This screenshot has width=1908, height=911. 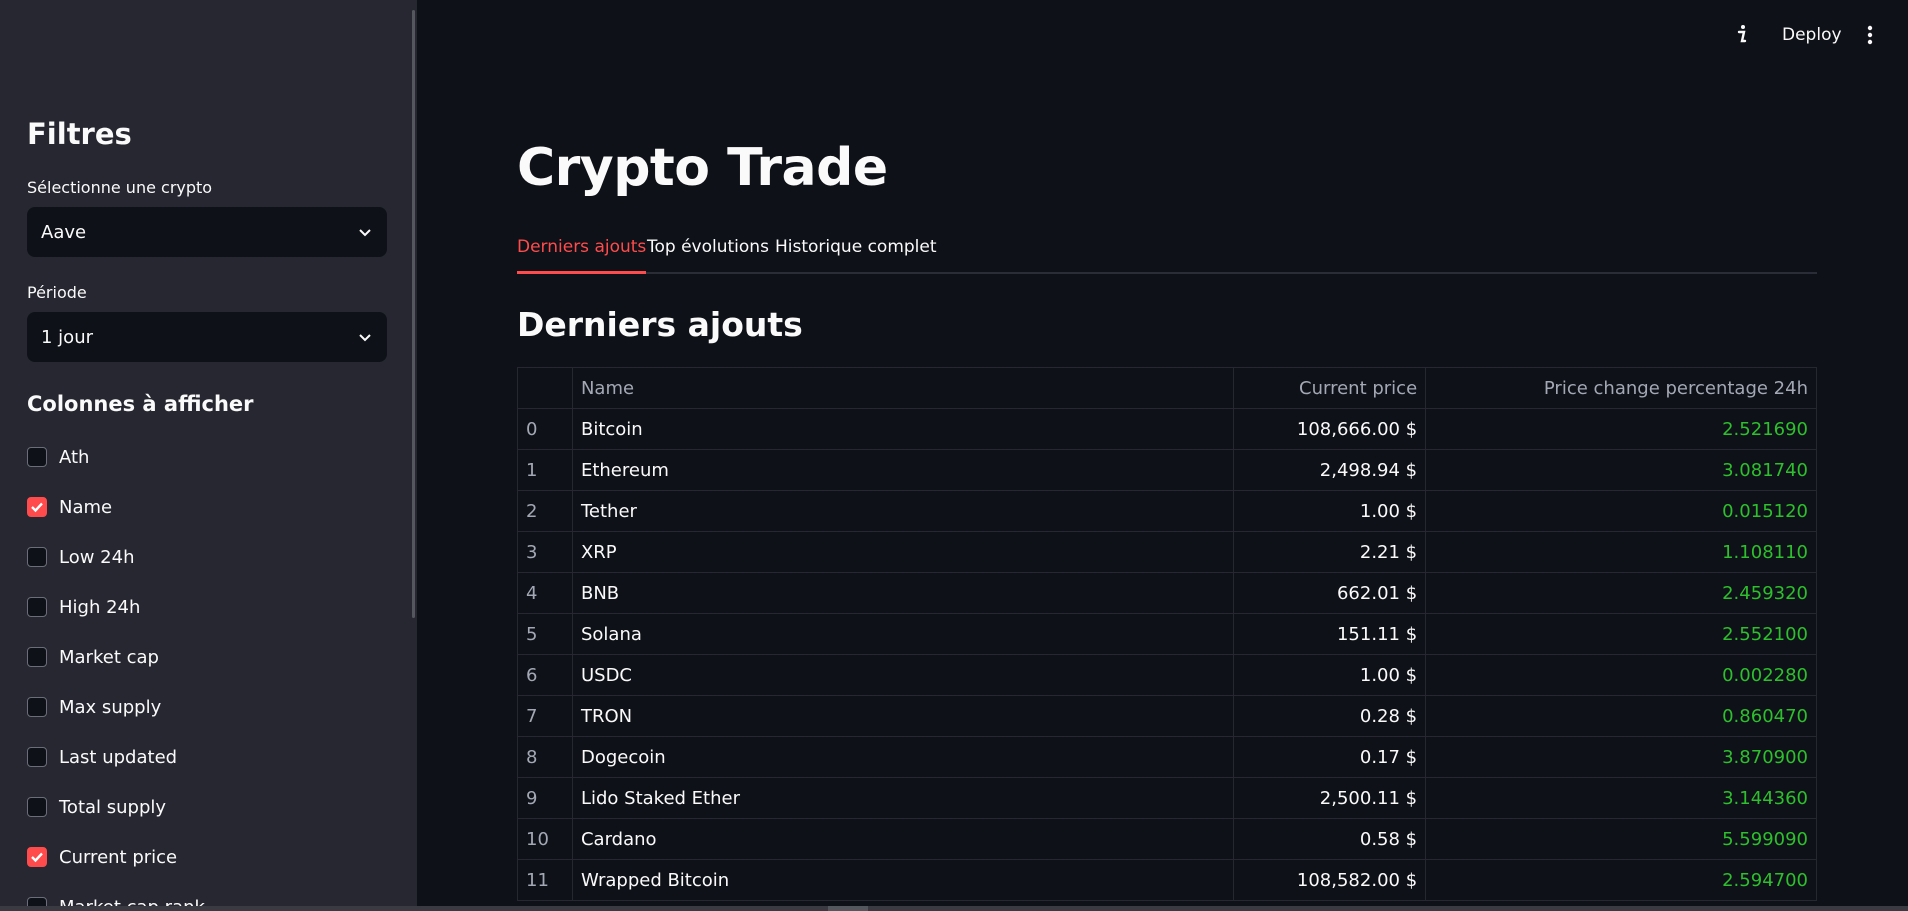 What do you see at coordinates (545, 880) in the screenshot?
I see `cell-index: 11` at bounding box center [545, 880].